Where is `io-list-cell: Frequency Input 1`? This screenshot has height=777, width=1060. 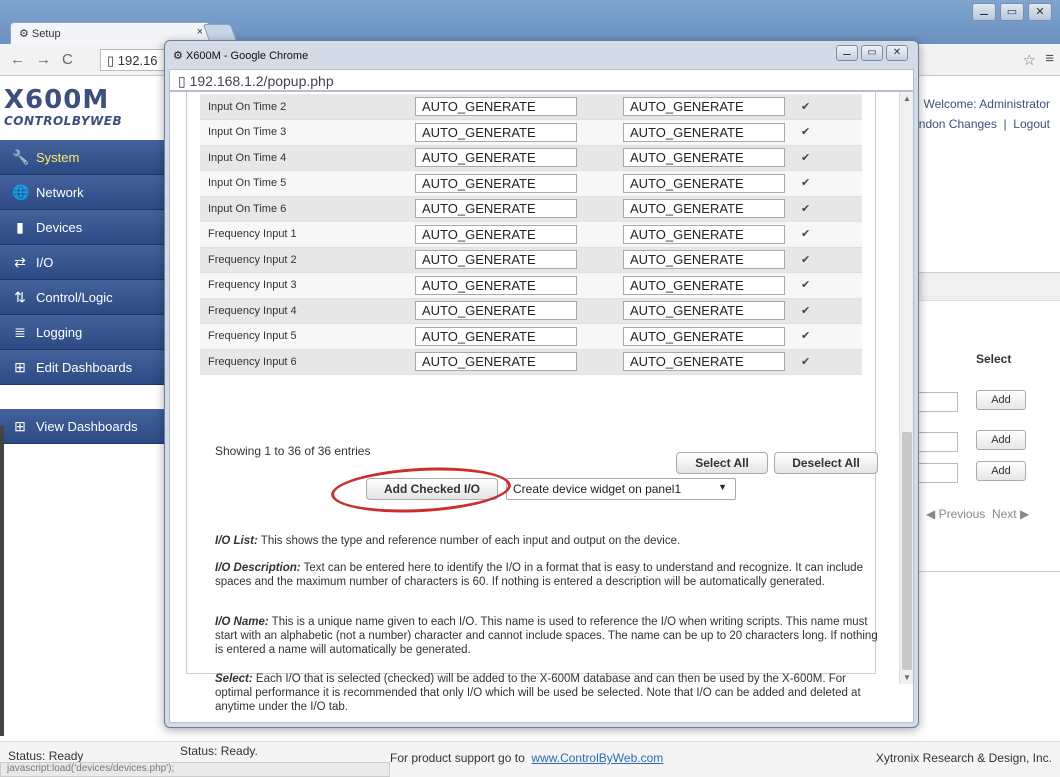
io-list-cell: Frequency Input 1 is located at coordinates (303, 234).